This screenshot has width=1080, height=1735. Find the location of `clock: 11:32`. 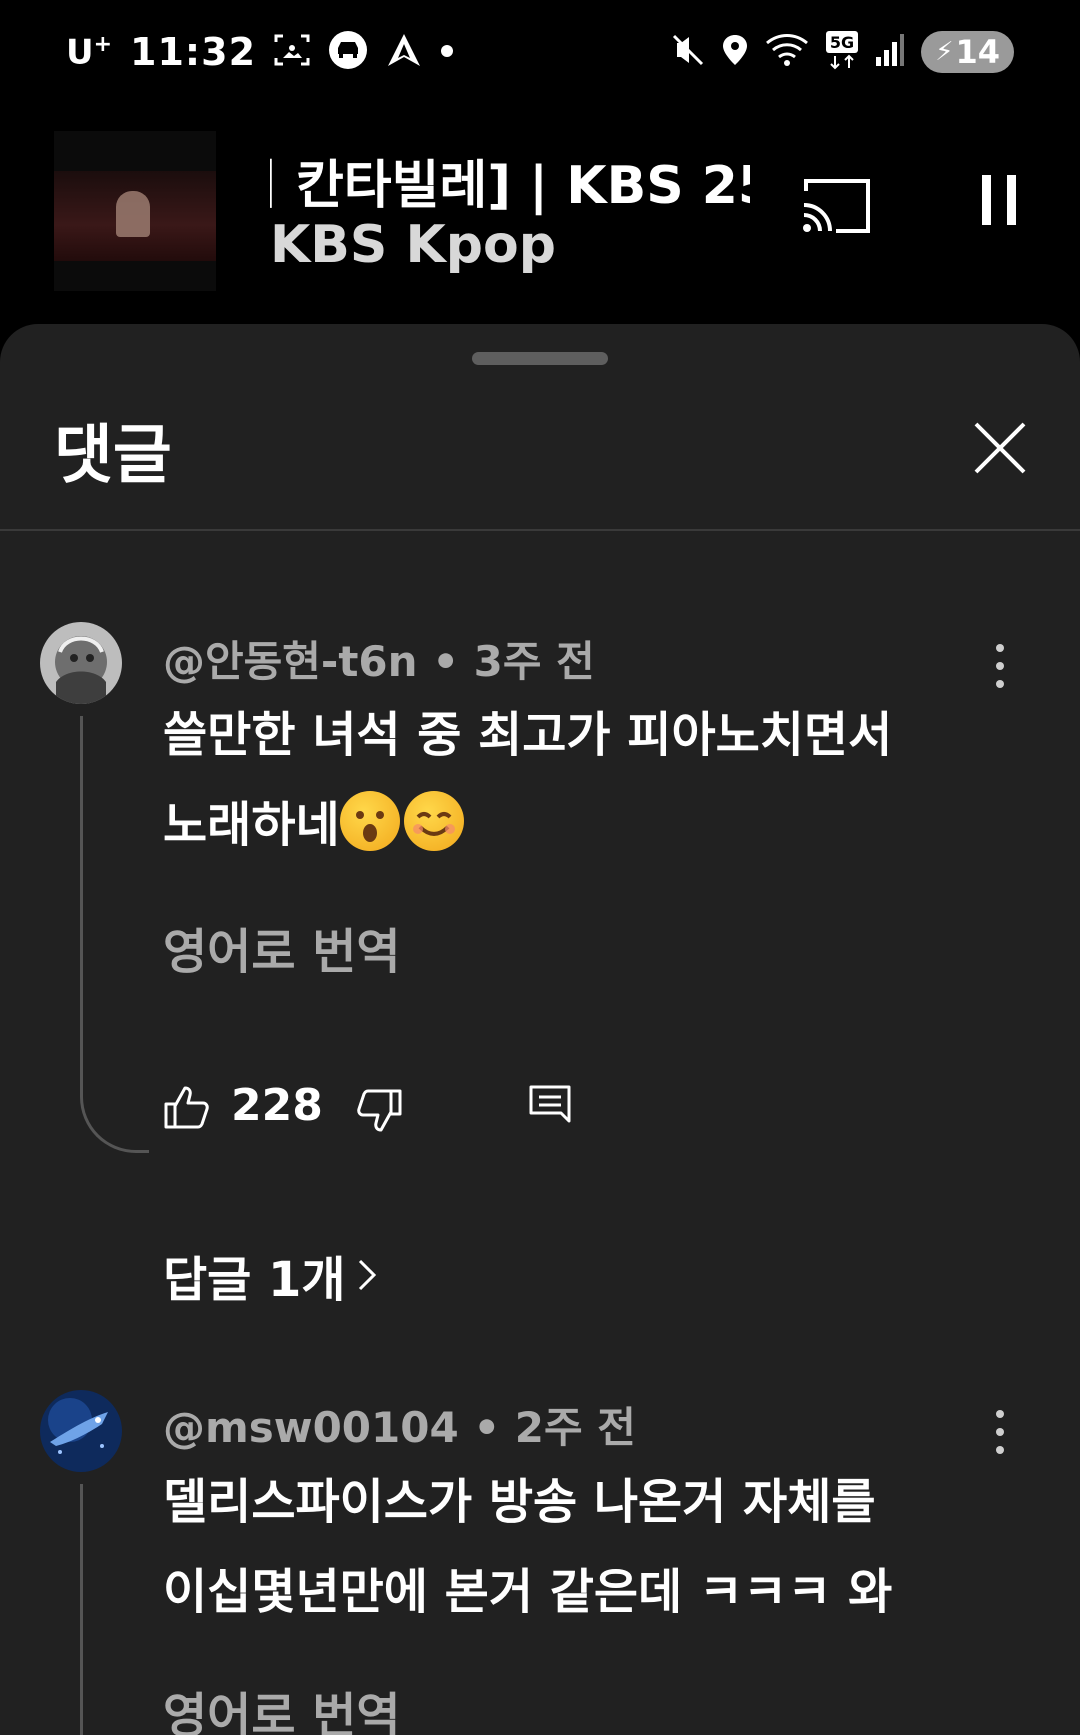

clock: 11:32 is located at coordinates (193, 52).